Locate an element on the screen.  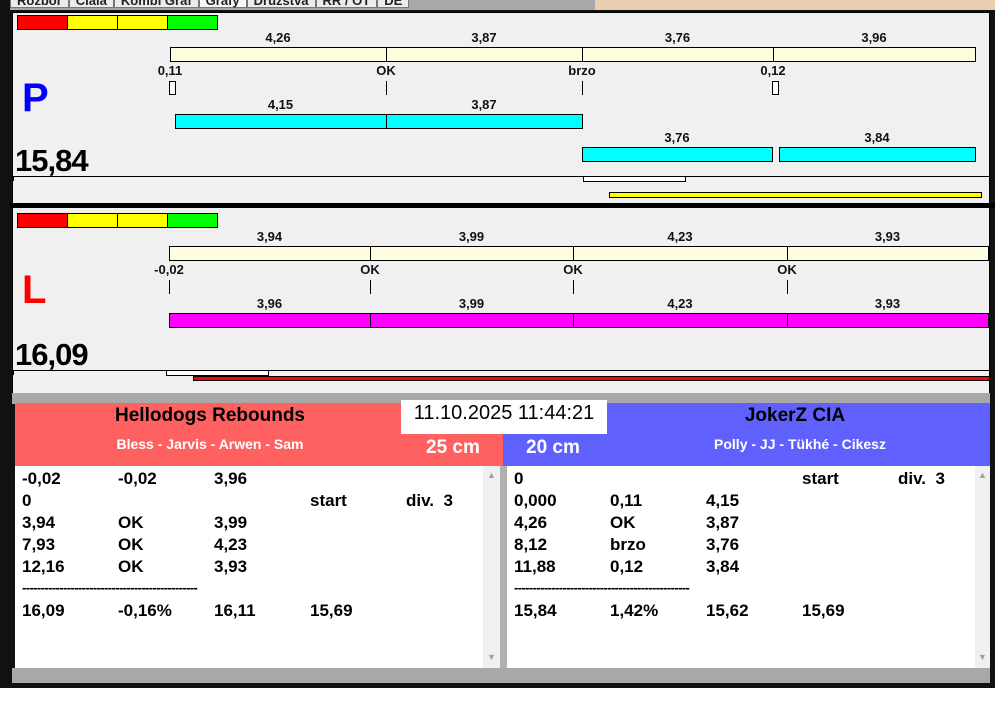
result-row: 0,000 0,11 4,15 is located at coordinates (741, 502).